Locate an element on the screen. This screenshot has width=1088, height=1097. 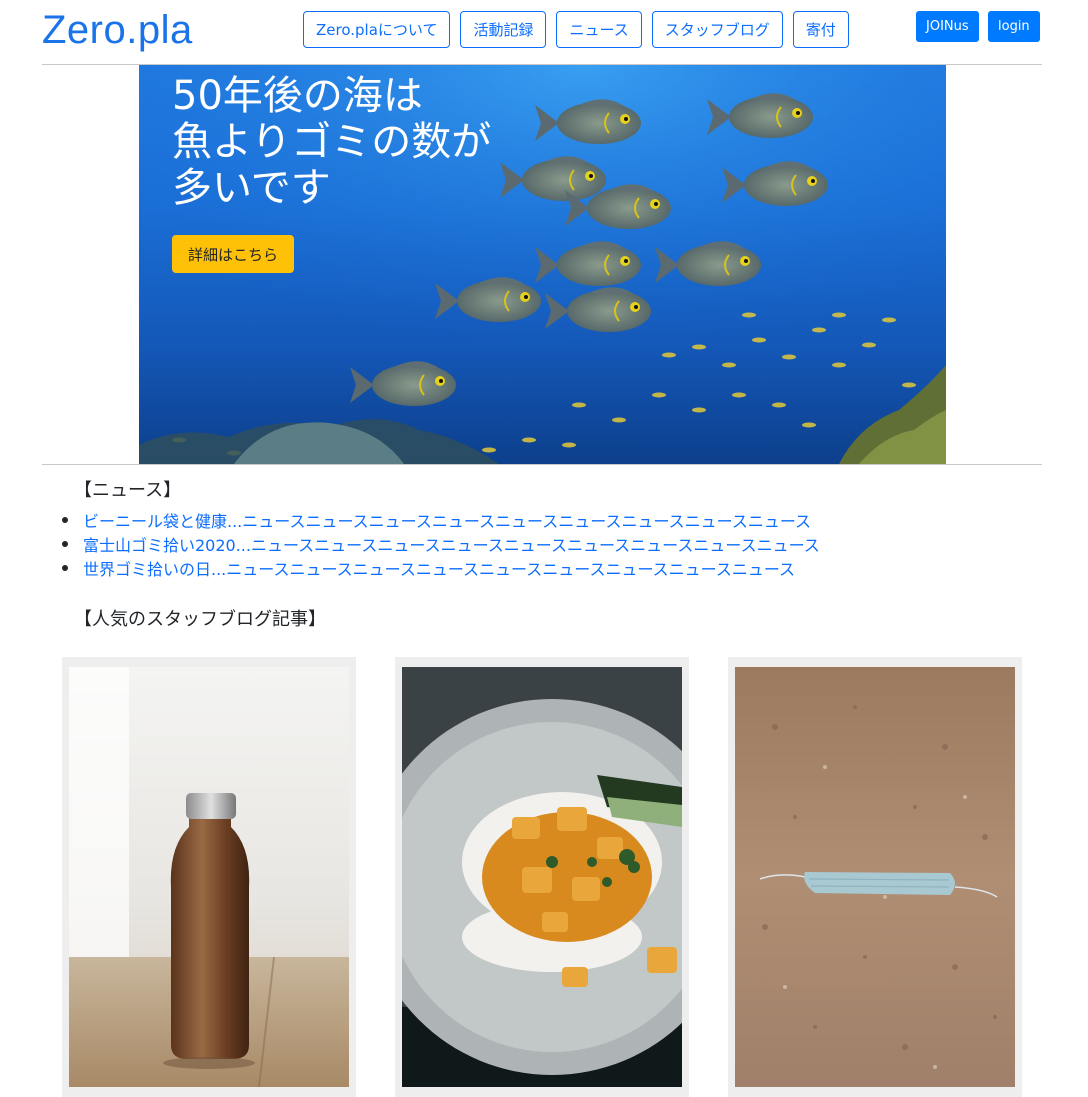
blog-card-mask is located at coordinates (875, 877).